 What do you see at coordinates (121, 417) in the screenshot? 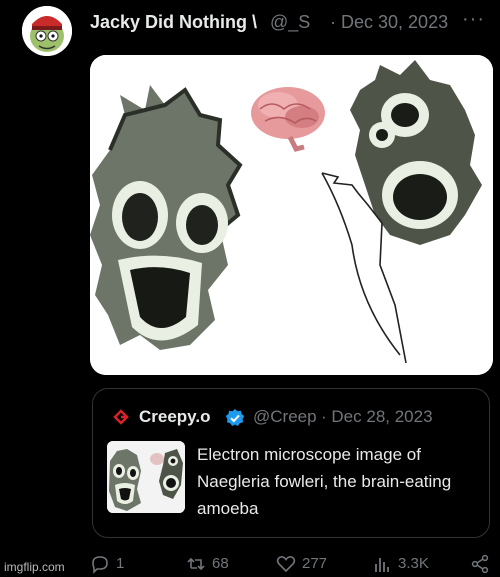
I see `creepy-logo-icon` at bounding box center [121, 417].